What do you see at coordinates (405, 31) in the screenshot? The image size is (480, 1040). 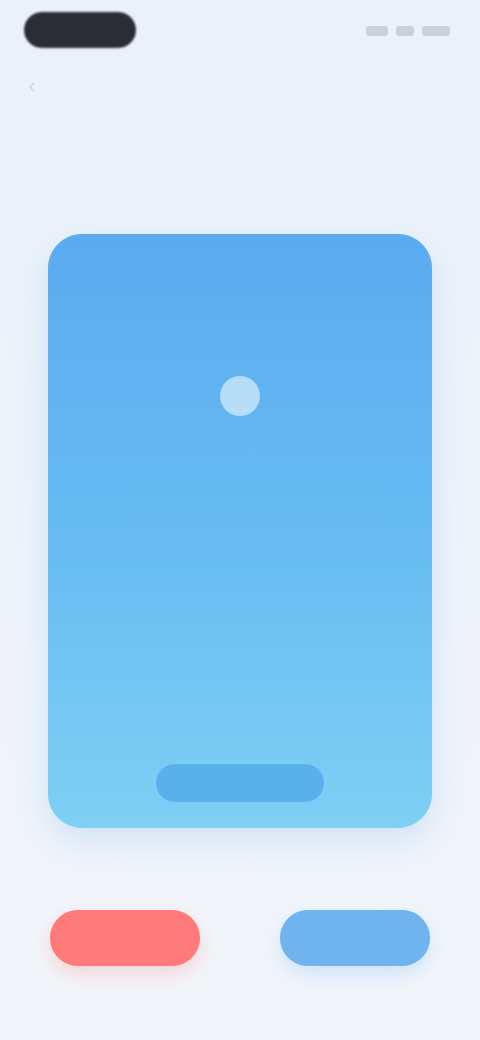 I see `wifi-icon` at bounding box center [405, 31].